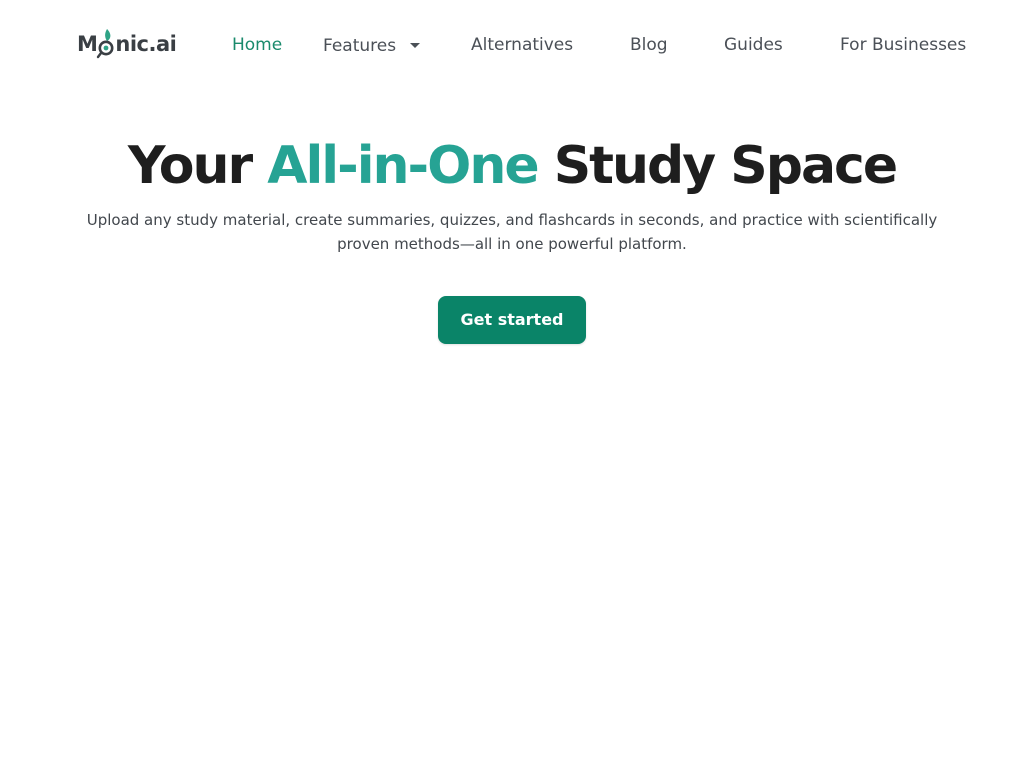 The height and width of the screenshot is (768, 1024). I want to click on hero-title-end: Study Space, so click(717, 166).